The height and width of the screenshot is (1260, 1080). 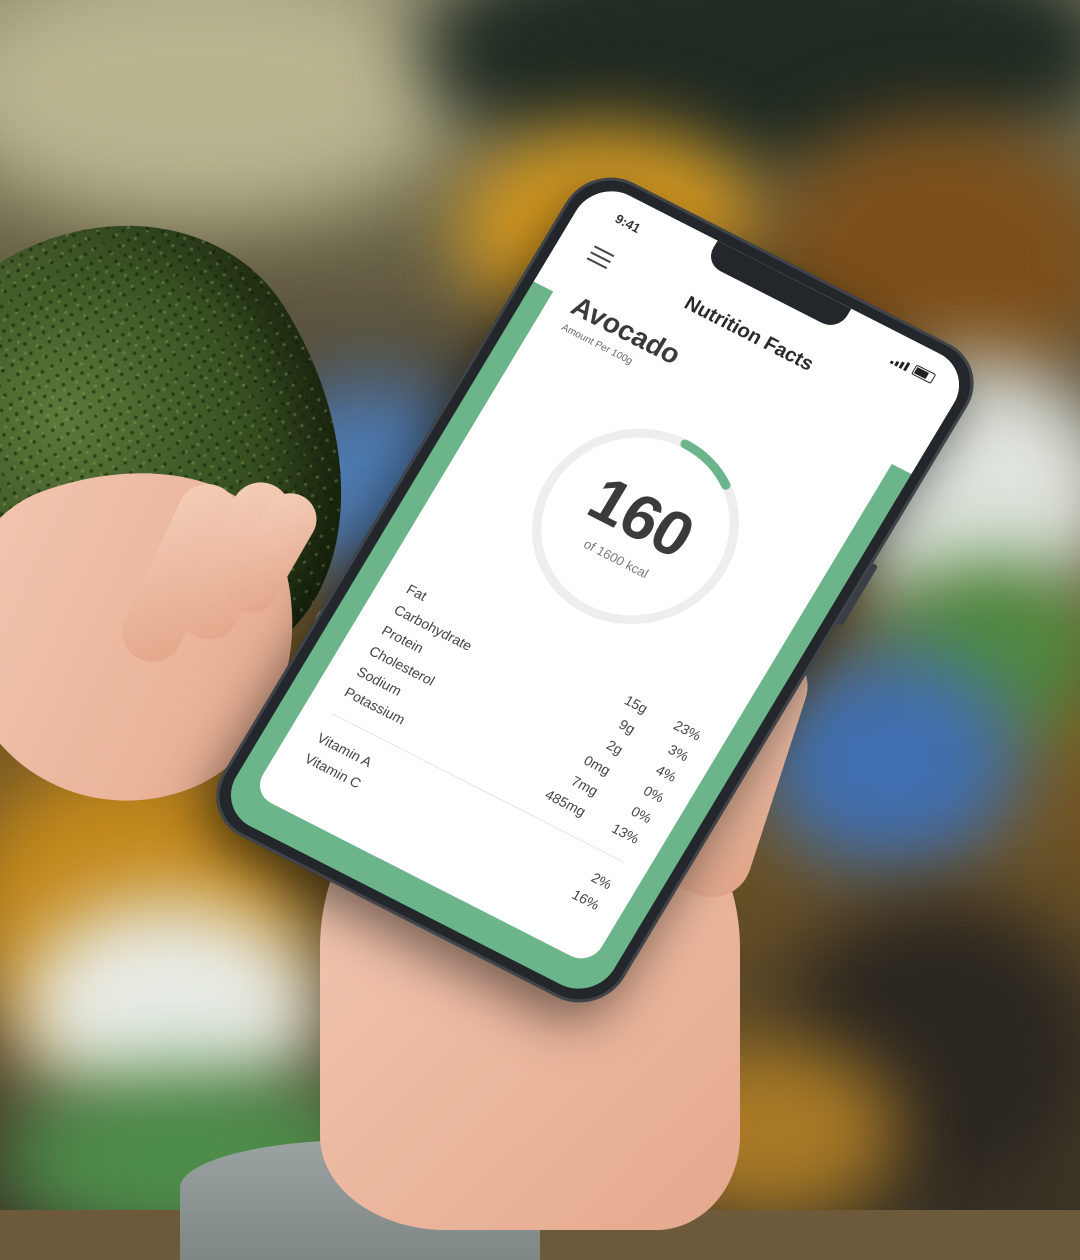 What do you see at coordinates (900, 363) in the screenshot?
I see `signal-icon` at bounding box center [900, 363].